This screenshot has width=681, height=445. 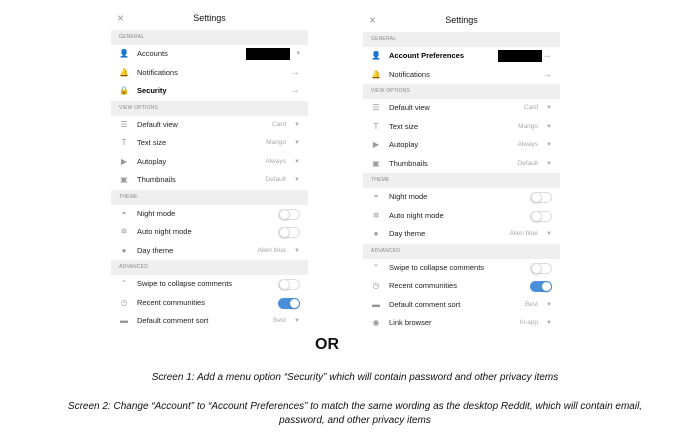 I want to click on bell-icon: 🔔, so click(x=376, y=74).